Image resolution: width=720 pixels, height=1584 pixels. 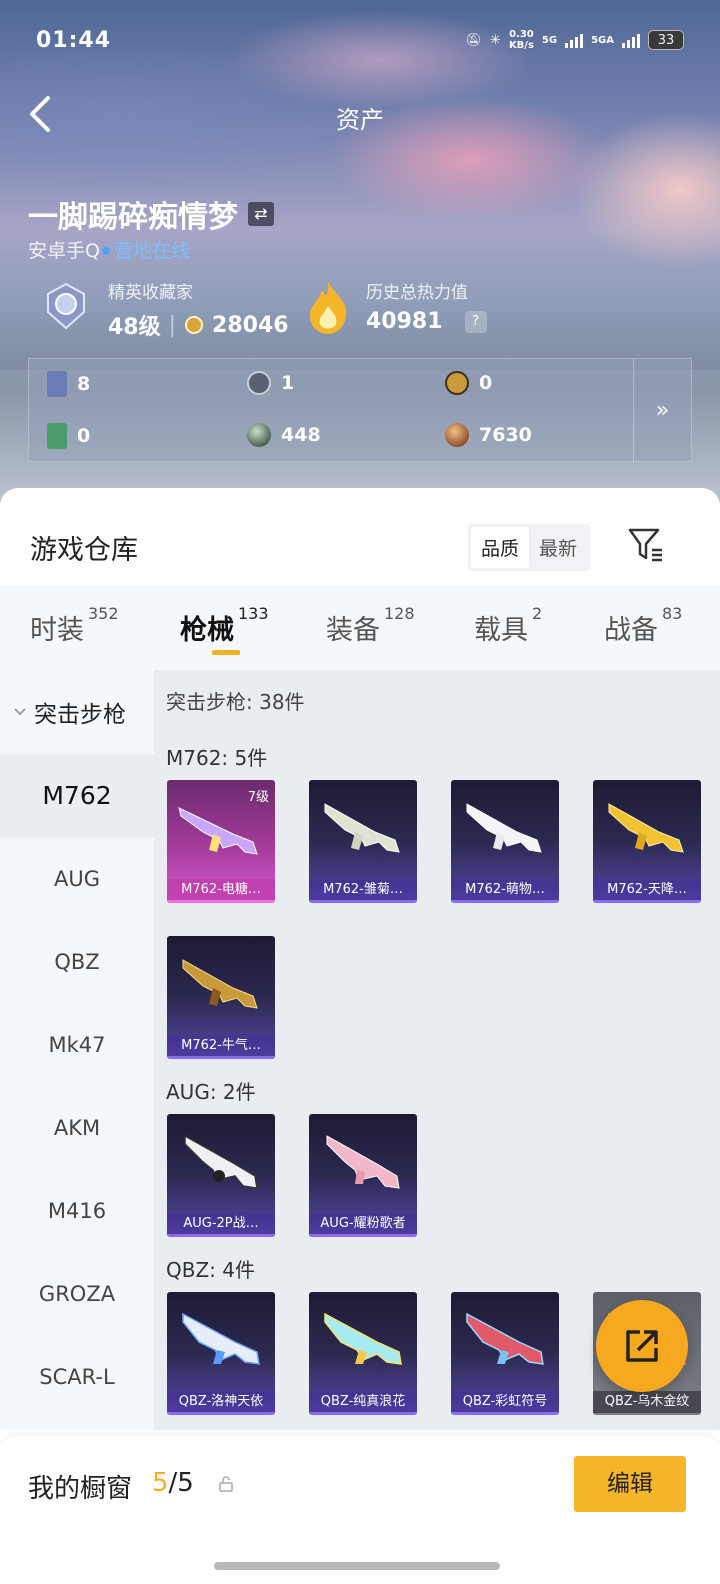 I want to click on assets-more-button: », so click(x=662, y=411).